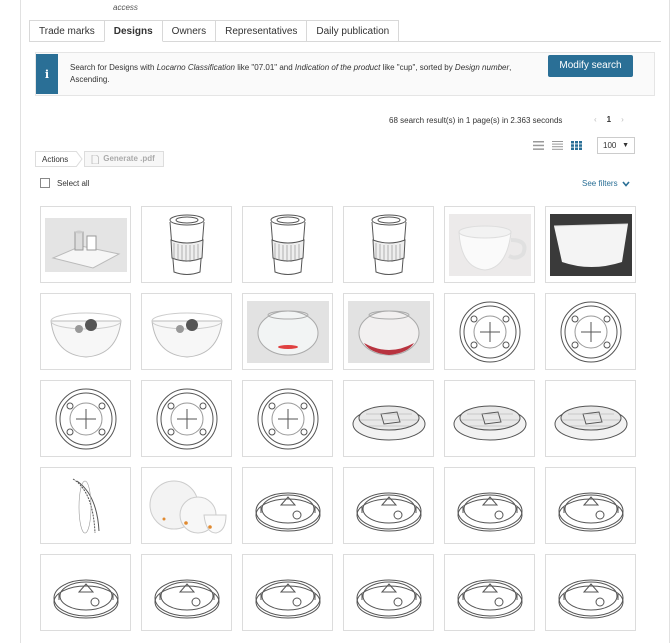  I want to click on select-all-checkbox, so click(45, 183).